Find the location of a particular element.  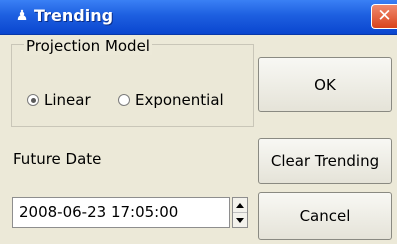

spin-up-button is located at coordinates (240, 205).